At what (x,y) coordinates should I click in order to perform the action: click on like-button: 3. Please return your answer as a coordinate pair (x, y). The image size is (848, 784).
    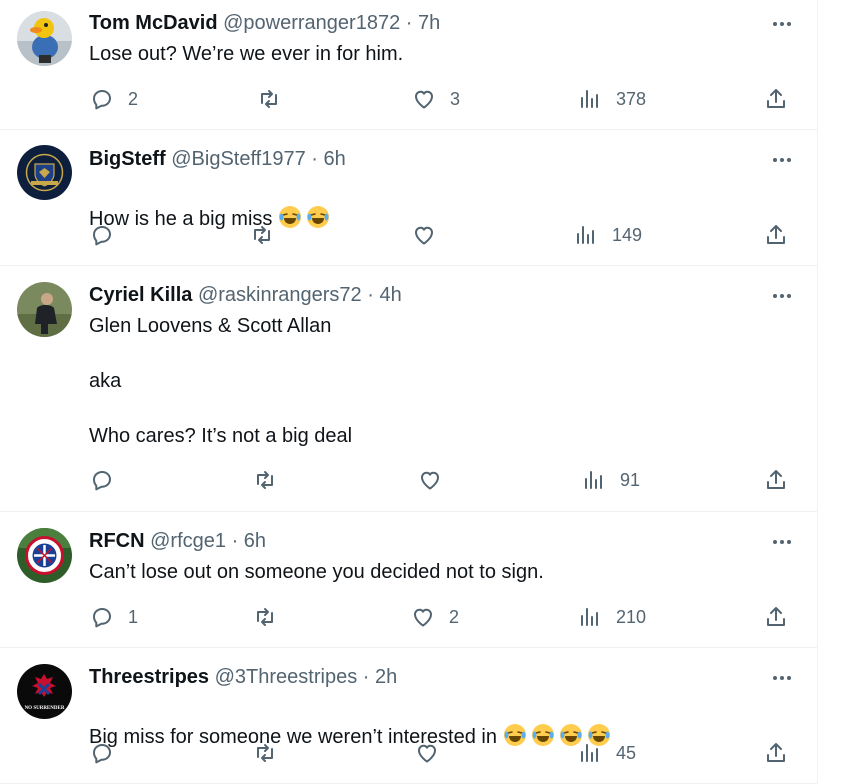
    Looking at the image, I should click on (436, 99).